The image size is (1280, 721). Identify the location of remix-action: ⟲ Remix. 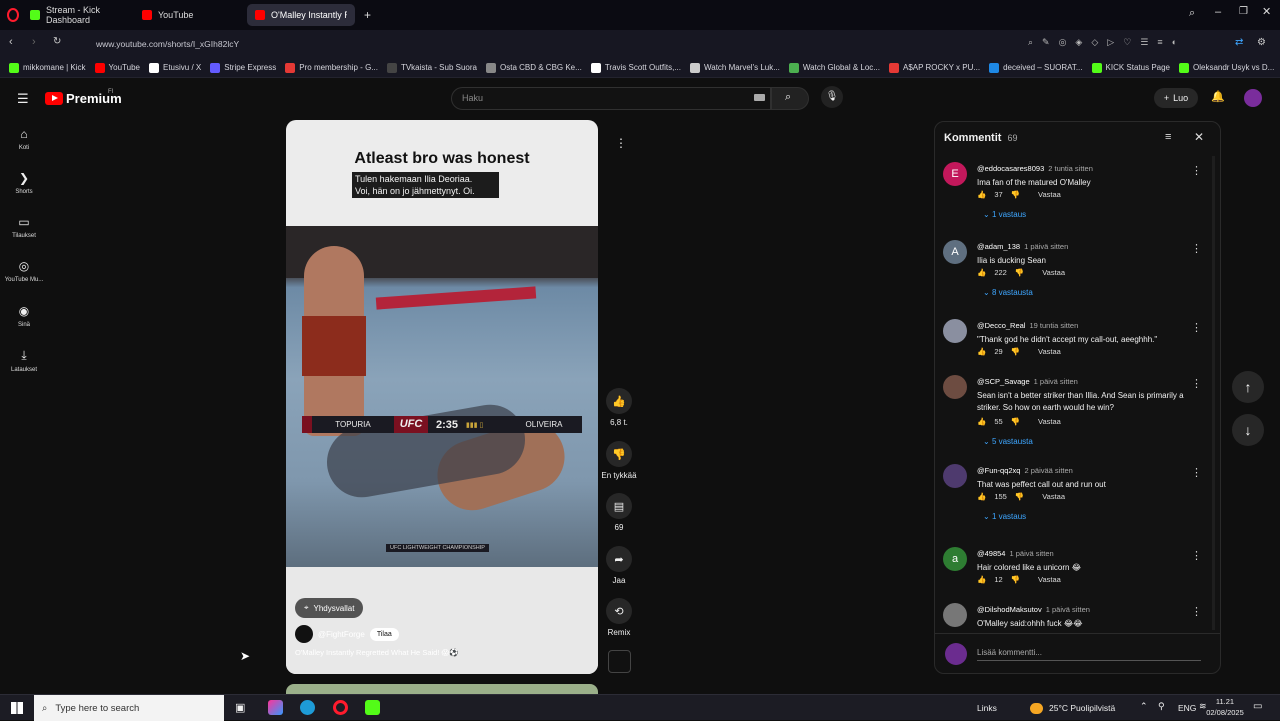
(619, 617).